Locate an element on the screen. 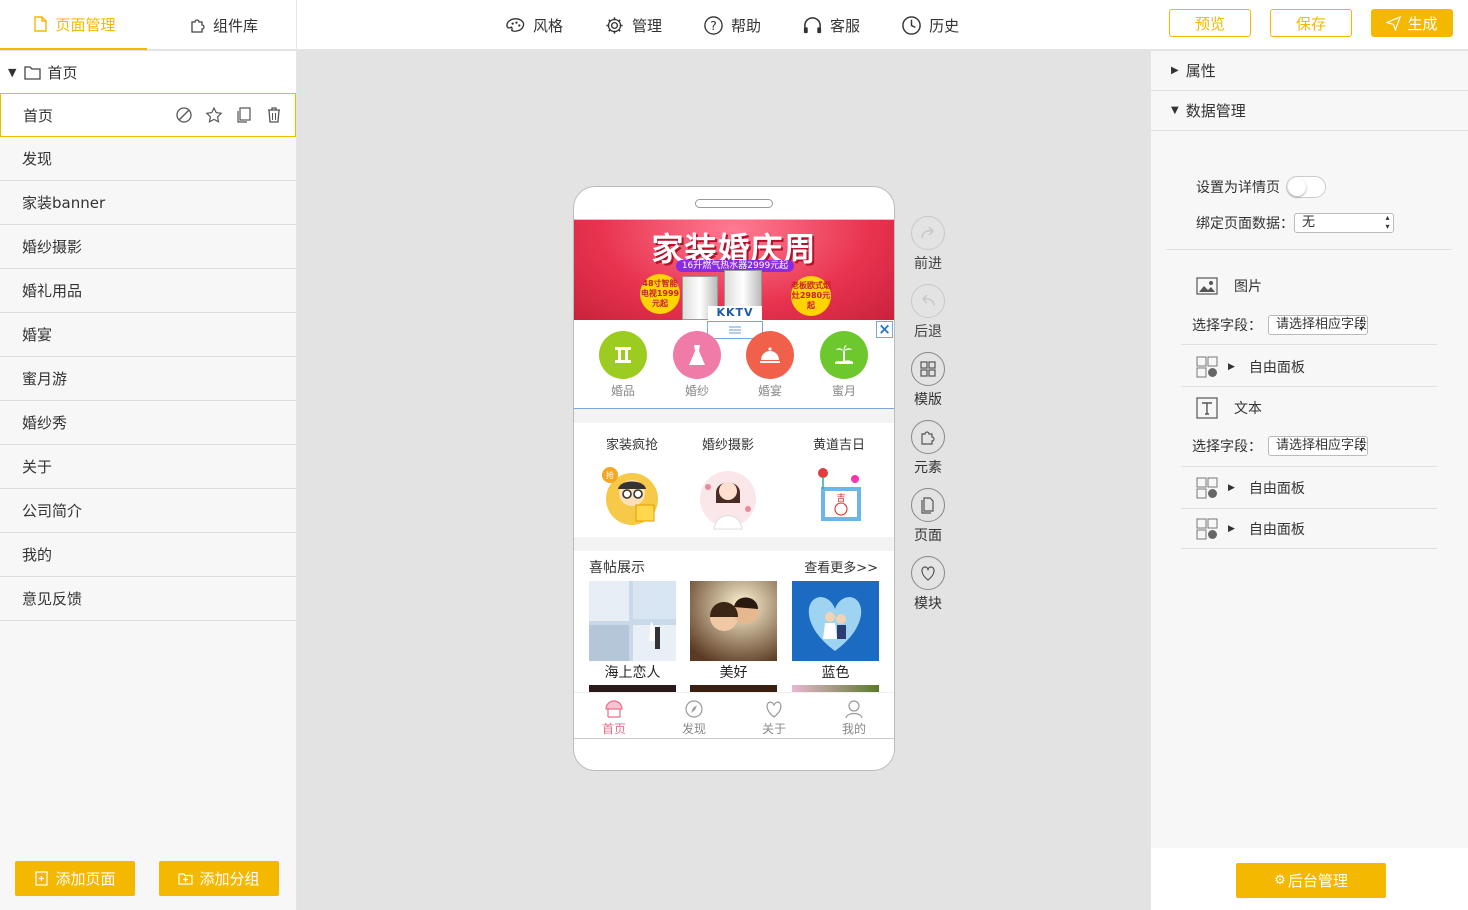  add-folder-icon is located at coordinates (186, 879).